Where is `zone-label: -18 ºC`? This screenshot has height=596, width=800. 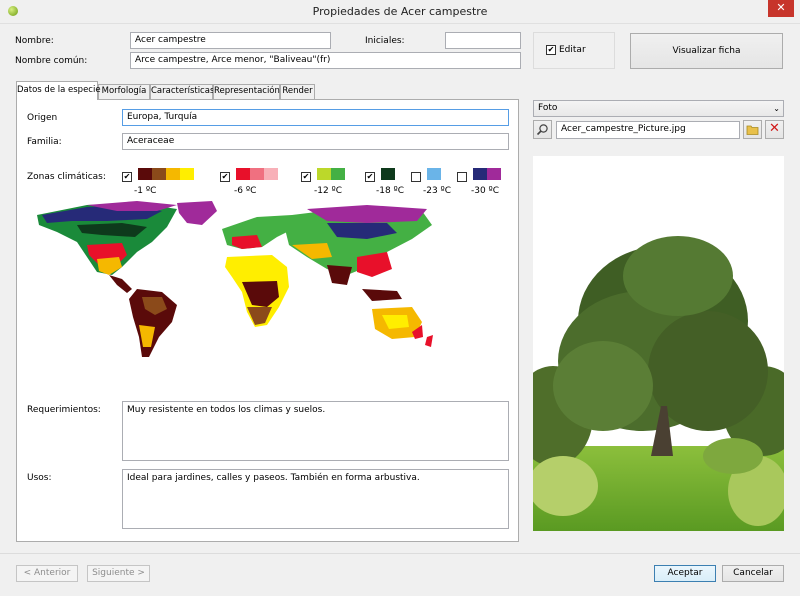
zone-label: -18 ºC is located at coordinates (390, 191).